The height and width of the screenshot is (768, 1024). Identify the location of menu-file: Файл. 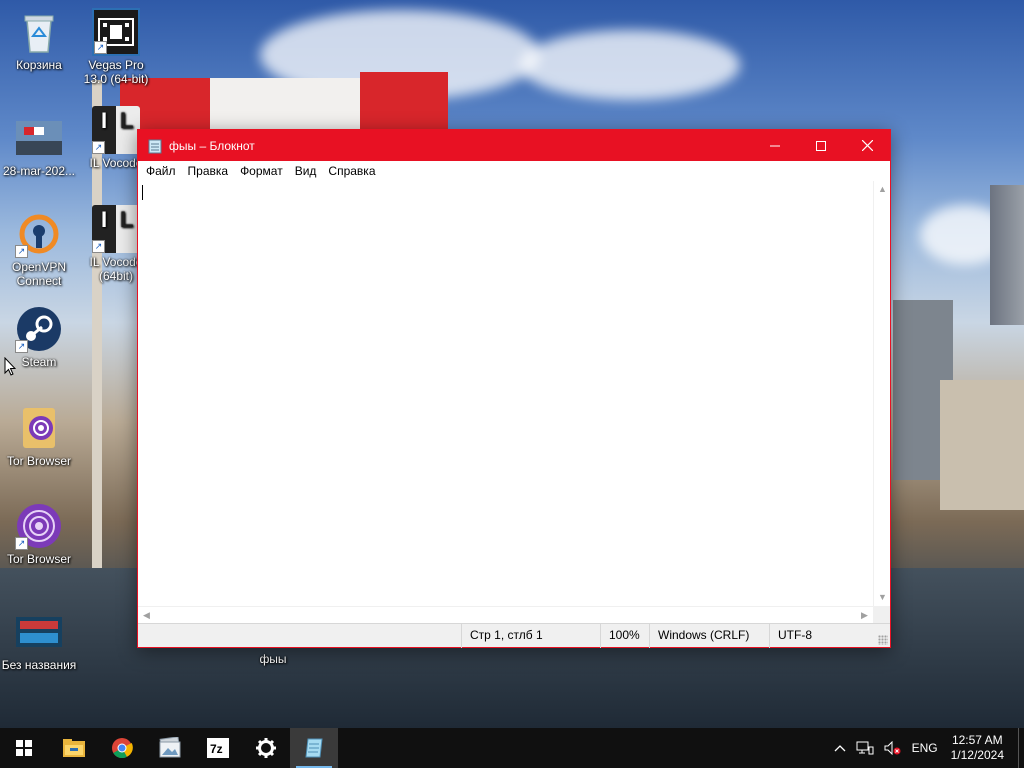
(161, 171).